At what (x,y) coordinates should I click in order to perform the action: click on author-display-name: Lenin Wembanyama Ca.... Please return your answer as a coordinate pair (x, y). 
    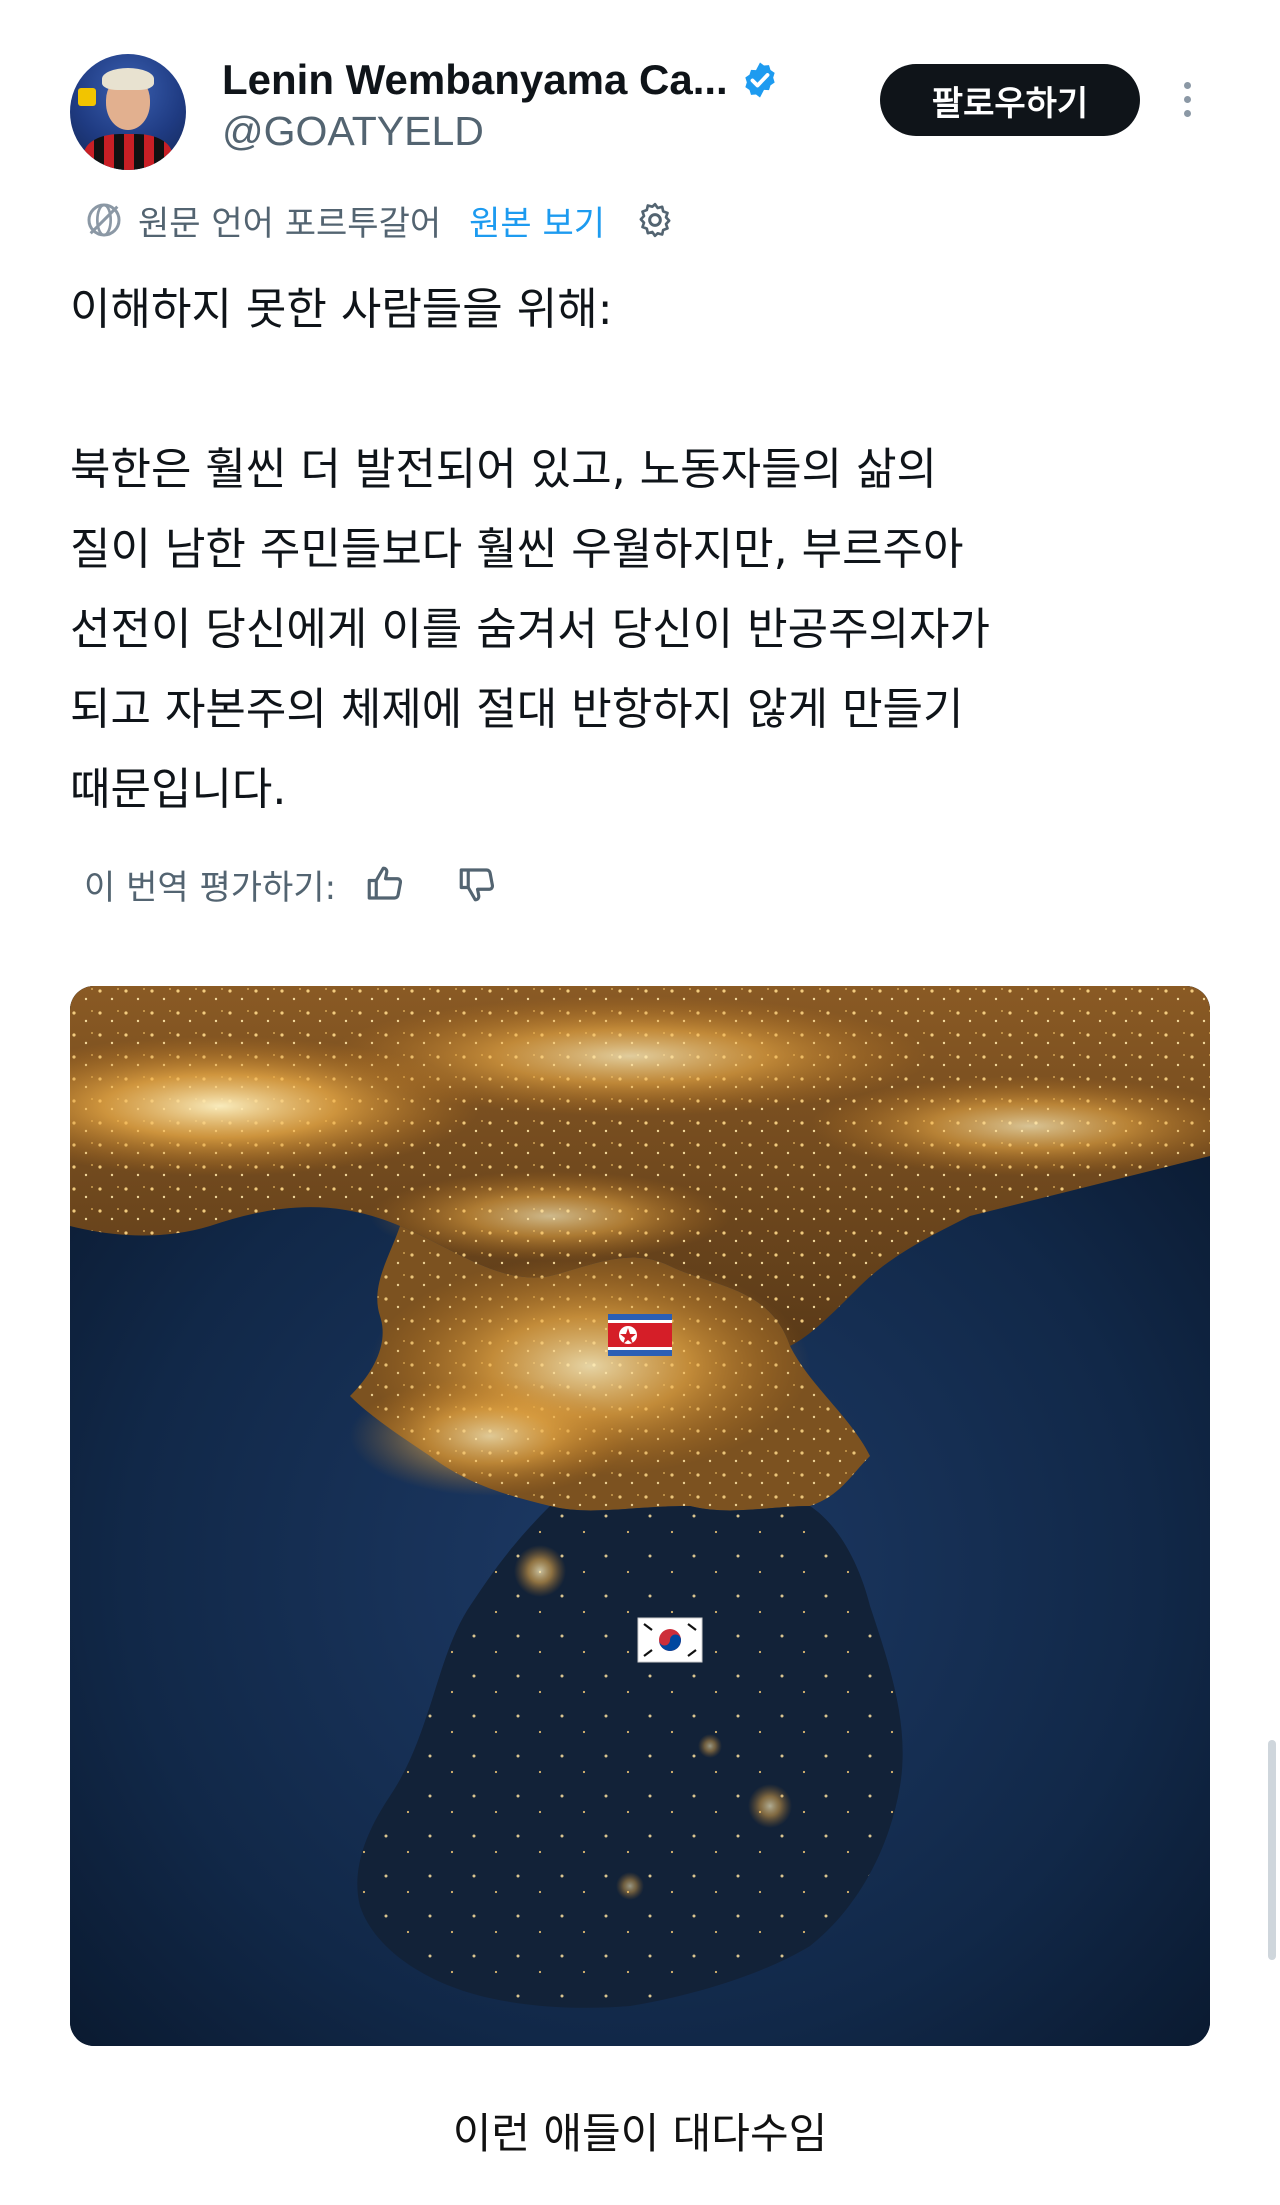
    Looking at the image, I should click on (475, 80).